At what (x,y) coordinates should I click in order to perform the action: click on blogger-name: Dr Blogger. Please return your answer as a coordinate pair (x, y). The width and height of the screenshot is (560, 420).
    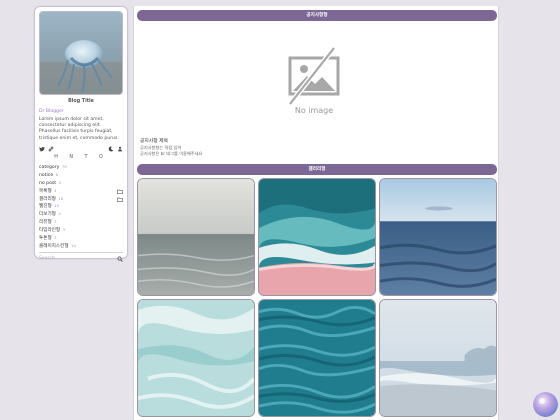
    Looking at the image, I should click on (81, 111).